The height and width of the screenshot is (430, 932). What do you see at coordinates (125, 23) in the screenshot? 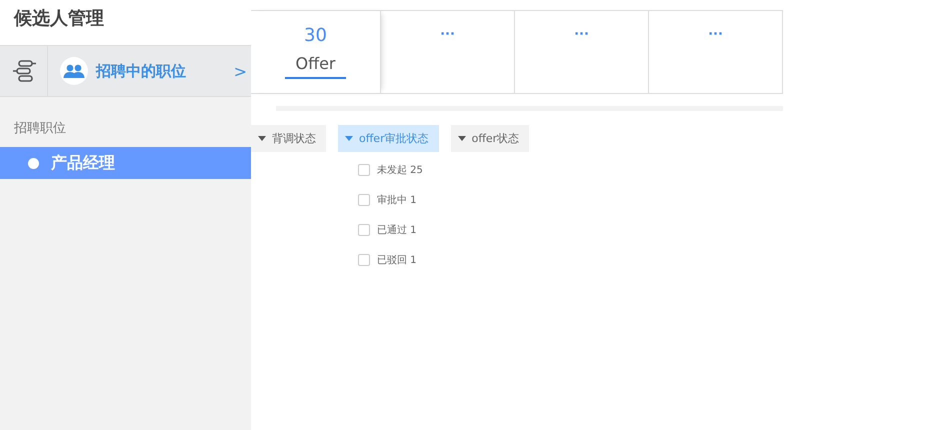
I see `page-title: 候选人管理` at bounding box center [125, 23].